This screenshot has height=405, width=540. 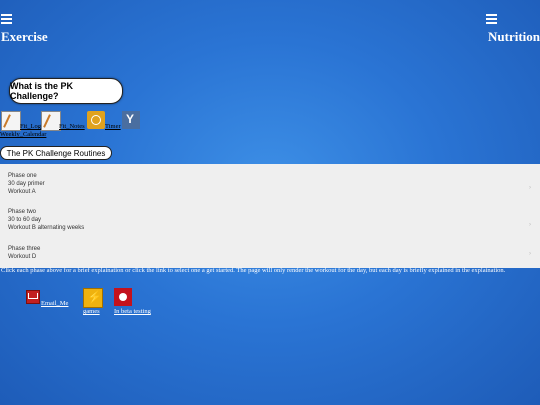 I want to click on email-icon, so click(x=33, y=297).